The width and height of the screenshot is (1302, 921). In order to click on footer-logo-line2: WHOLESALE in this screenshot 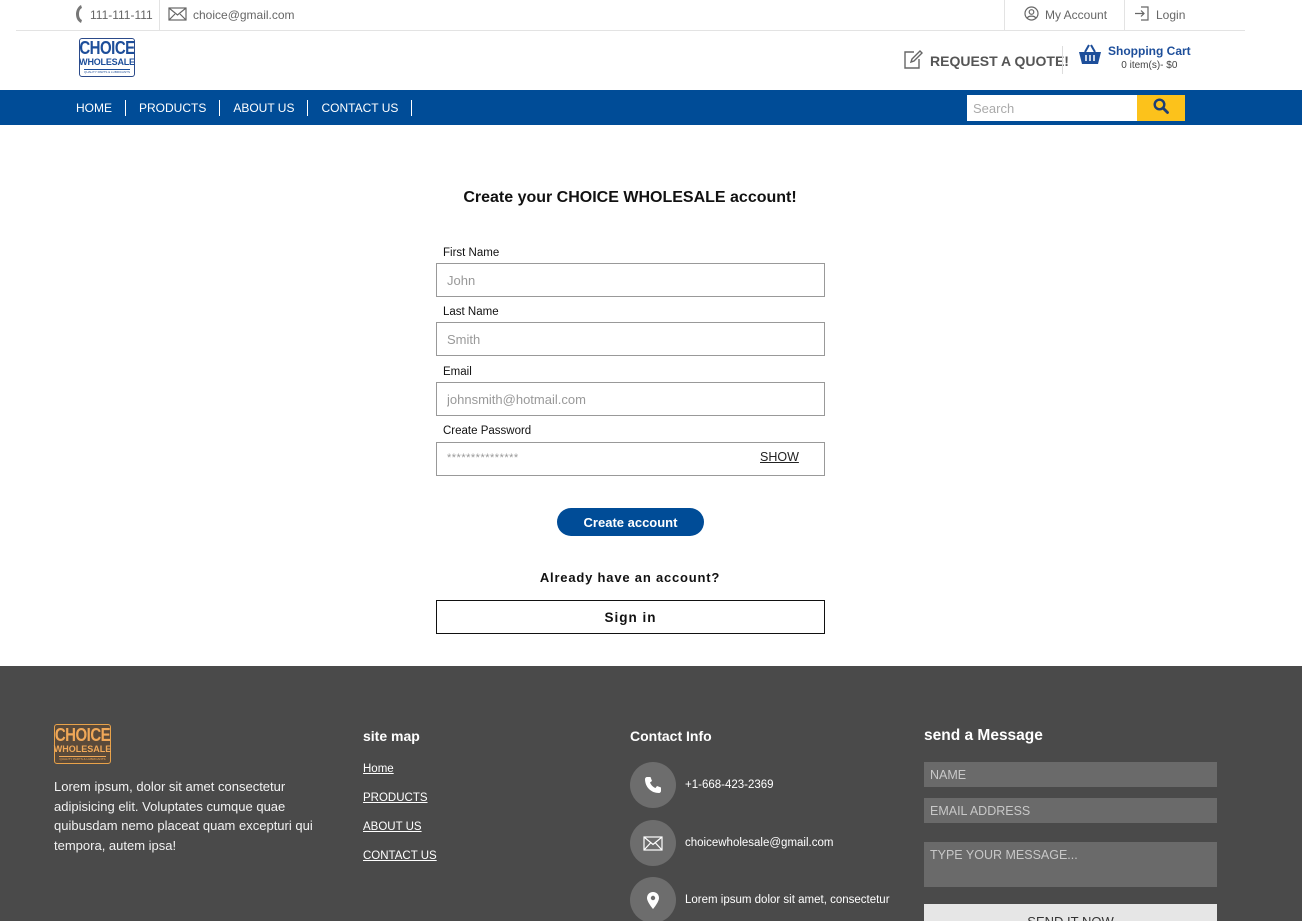, I will do `click(82, 748)`.